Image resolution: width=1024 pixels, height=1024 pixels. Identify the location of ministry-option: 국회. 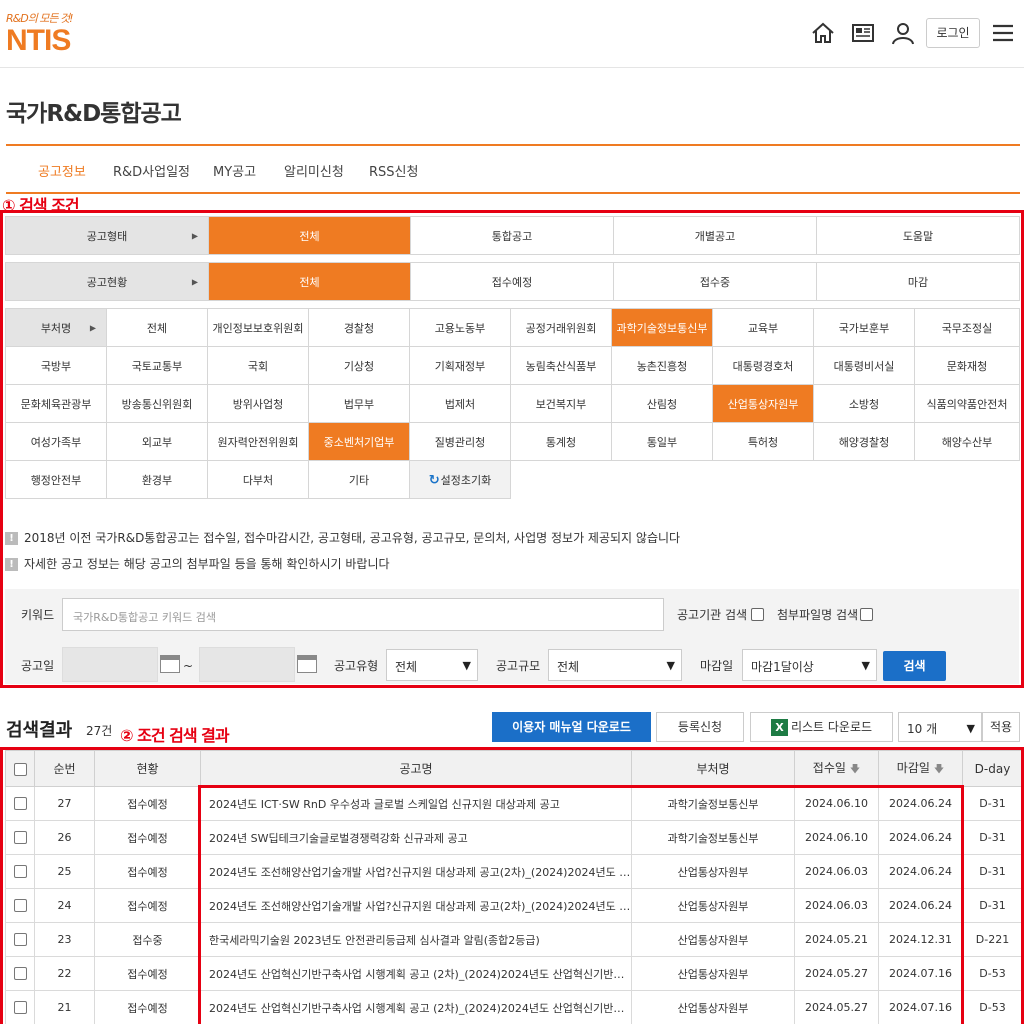
(258, 365).